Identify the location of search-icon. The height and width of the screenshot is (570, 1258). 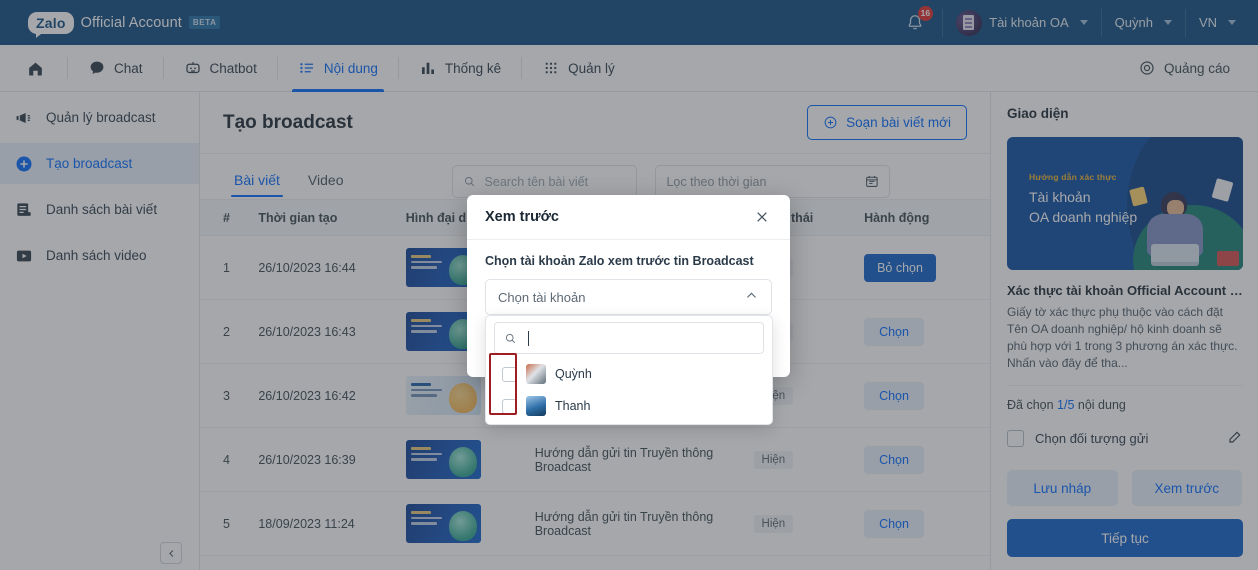
(510, 338).